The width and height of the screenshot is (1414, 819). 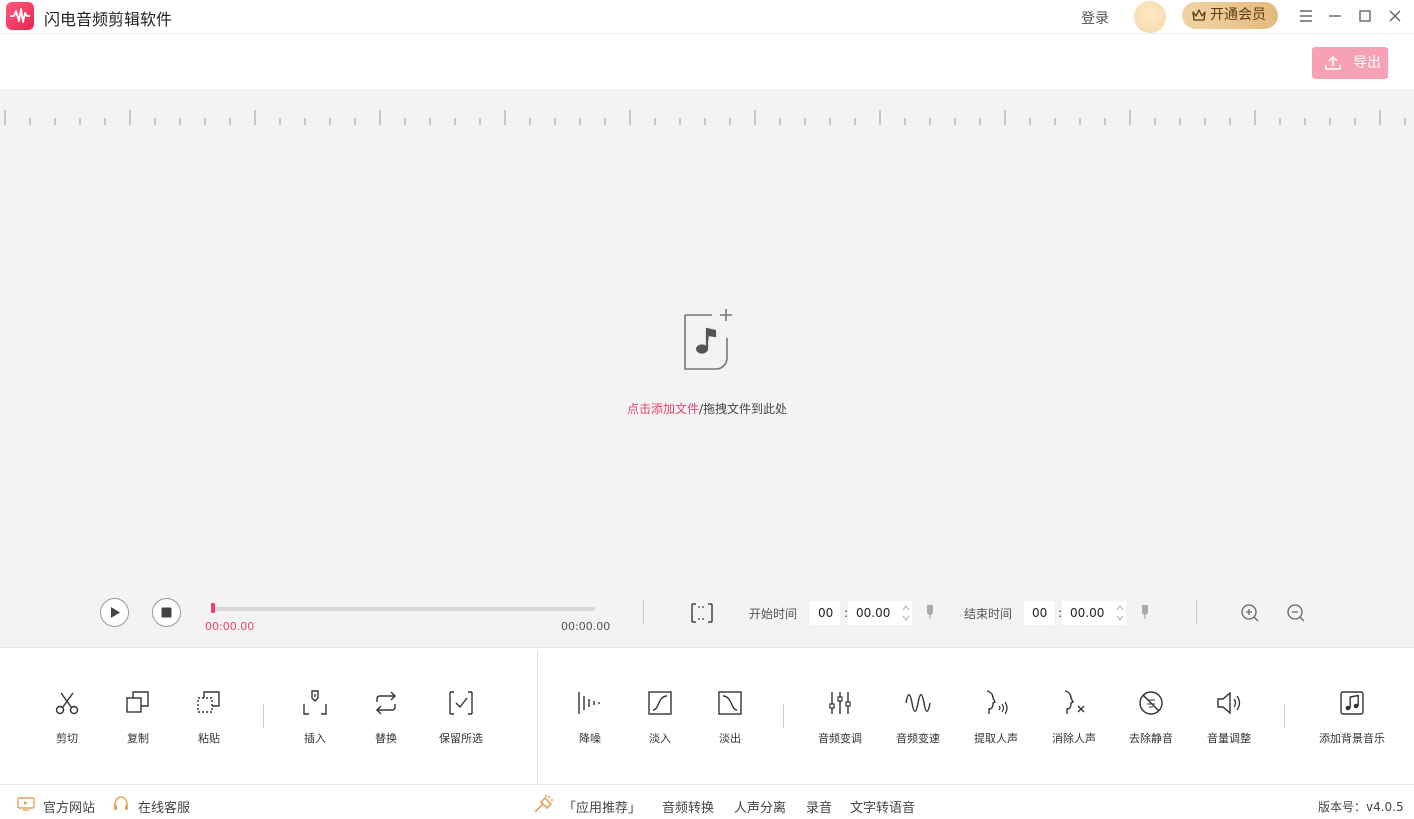 What do you see at coordinates (590, 717) in the screenshot?
I see `denoise-button: 降噪` at bounding box center [590, 717].